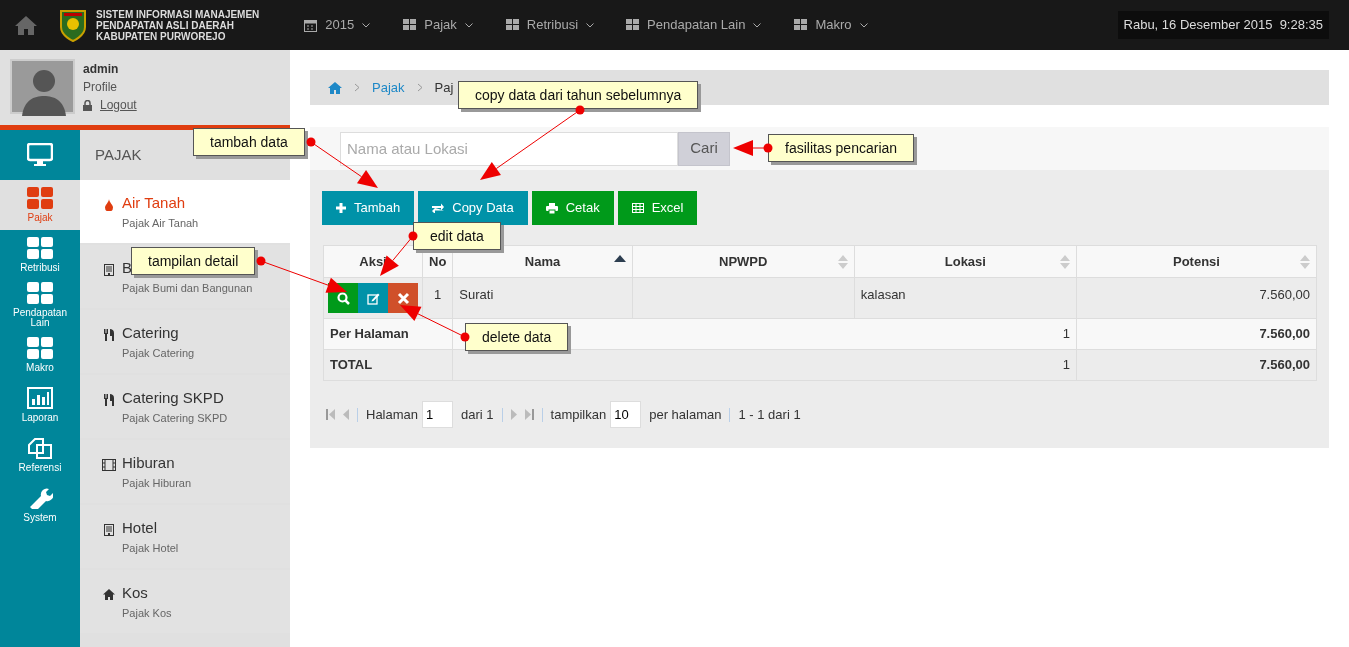  Describe the element at coordinates (403, 298) in the screenshot. I see `close-icon` at that location.